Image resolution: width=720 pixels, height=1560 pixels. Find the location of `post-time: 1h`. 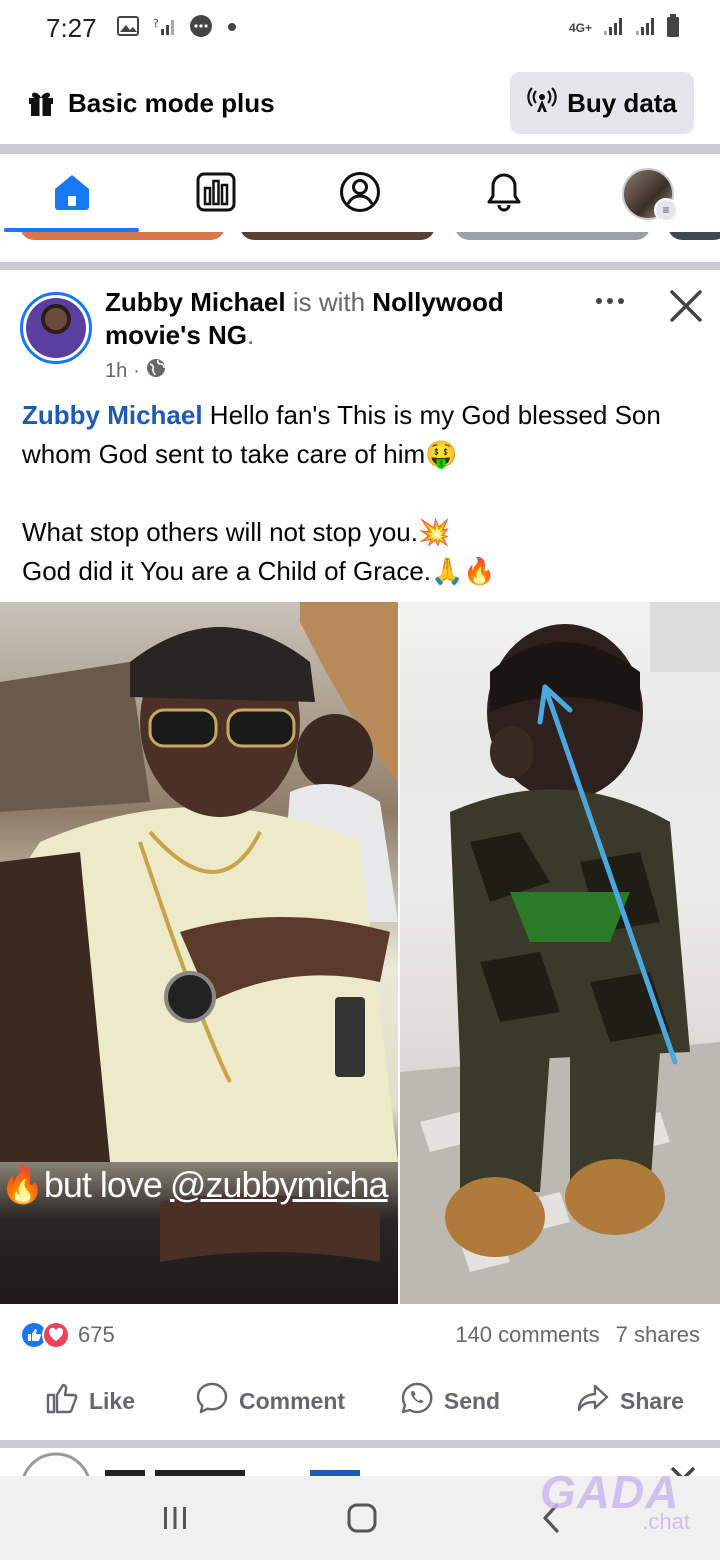

post-time: 1h is located at coordinates (116, 371).